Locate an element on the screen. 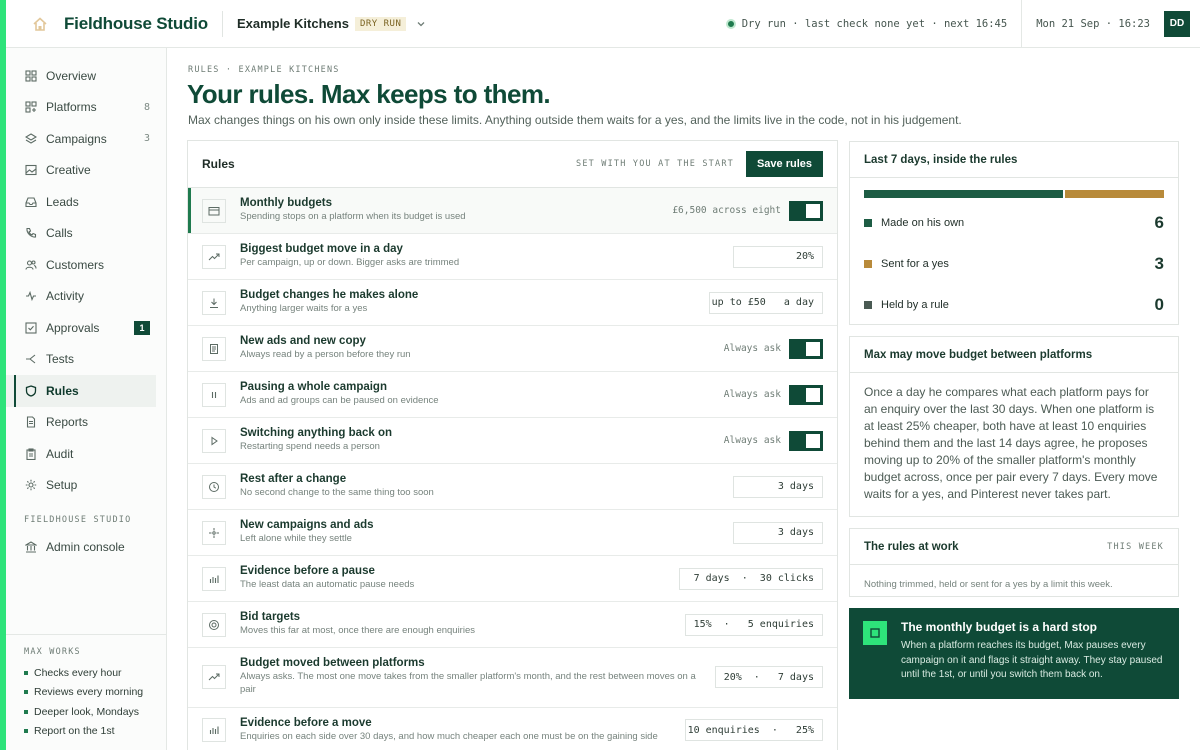  rule-name: Evidence before a move is located at coordinates (306, 722).